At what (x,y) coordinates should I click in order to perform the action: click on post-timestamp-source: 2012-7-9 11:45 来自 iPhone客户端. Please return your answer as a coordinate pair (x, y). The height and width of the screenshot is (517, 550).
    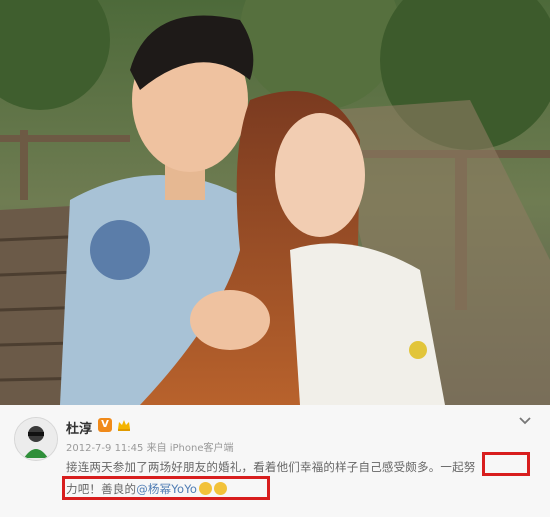
    Looking at the image, I should click on (150, 448).